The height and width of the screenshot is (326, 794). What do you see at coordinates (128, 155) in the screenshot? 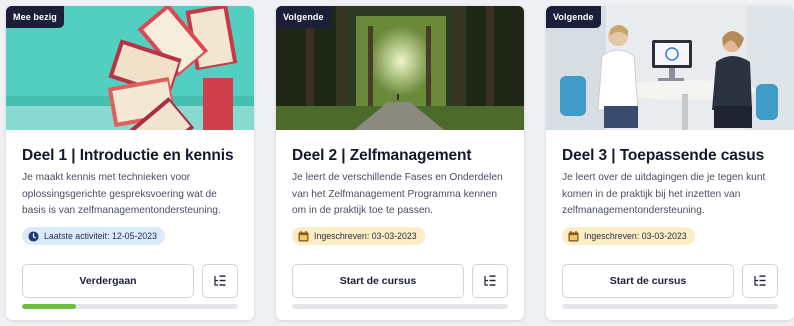
I see `course-title: Deel 1 | Introductie en kennis` at bounding box center [128, 155].